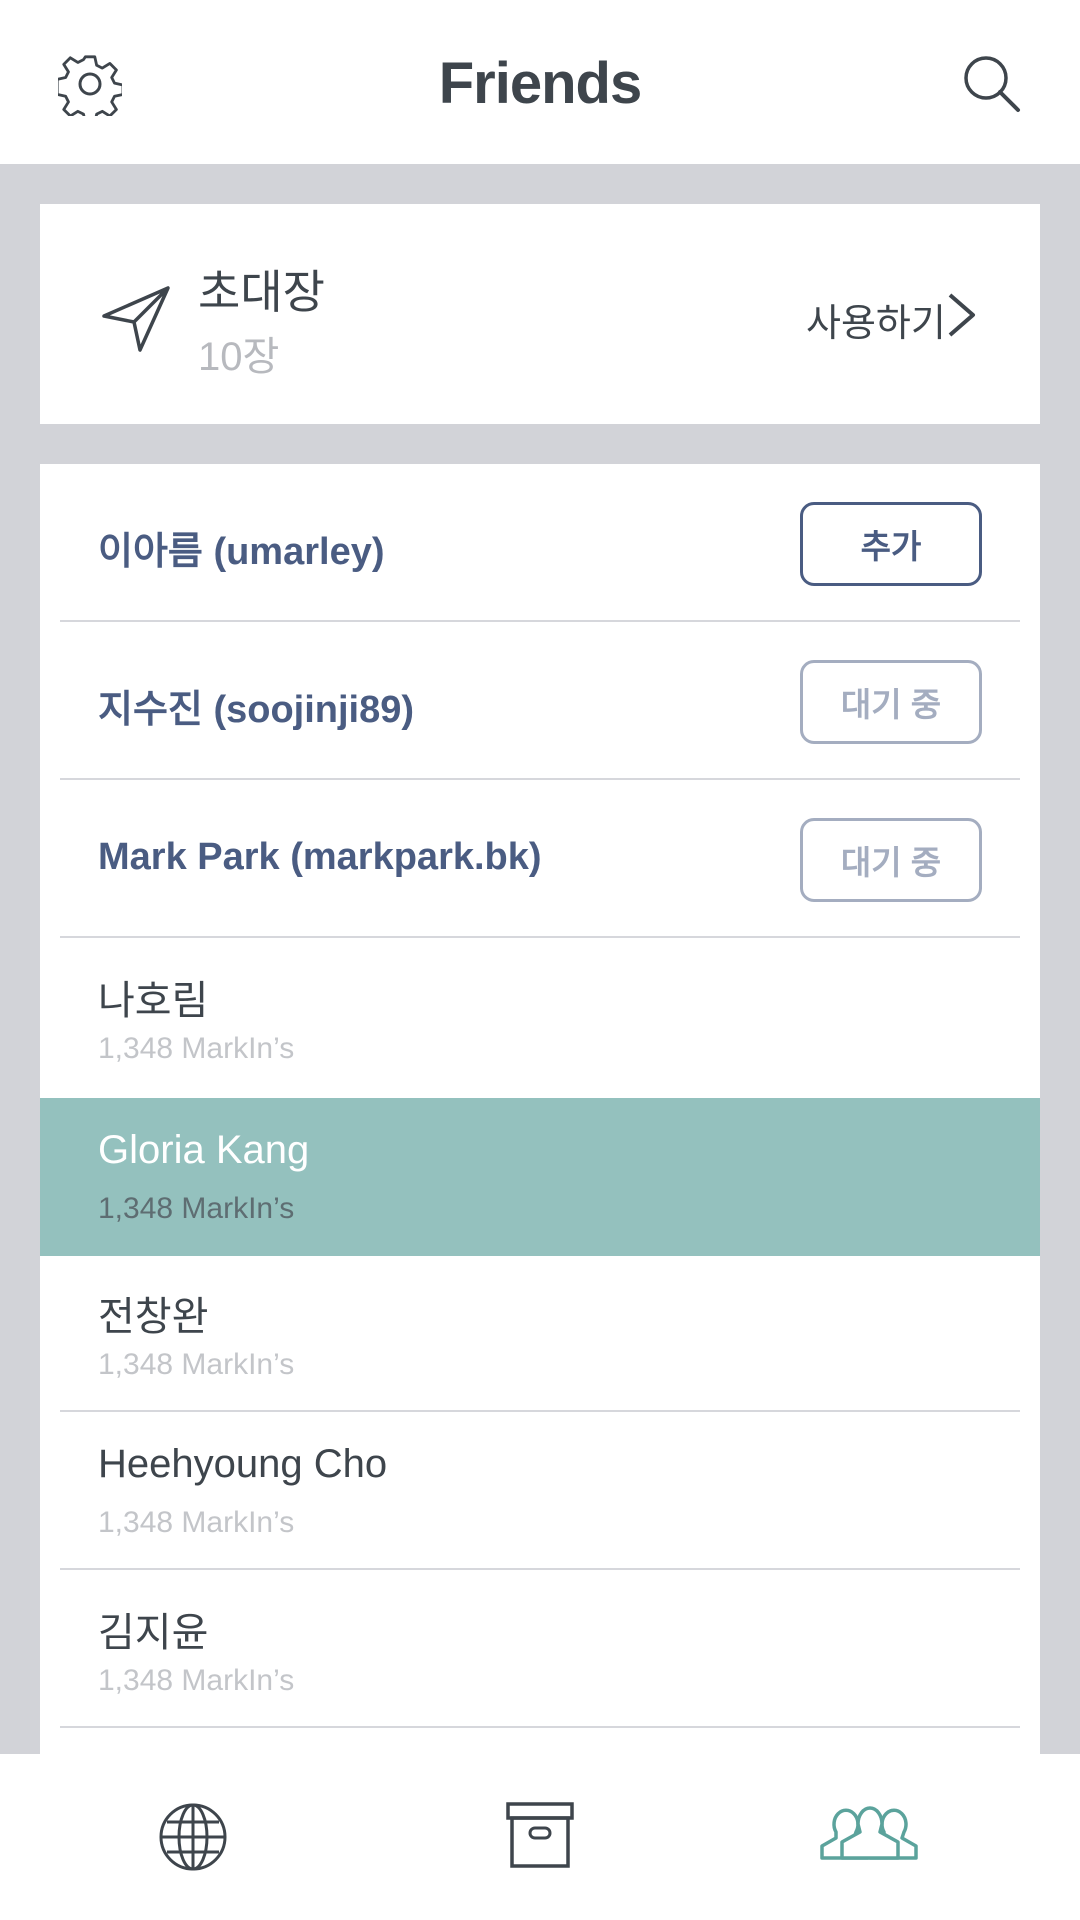  What do you see at coordinates (320, 857) in the screenshot?
I see `request-name: Mark Park (markpark.bk)` at bounding box center [320, 857].